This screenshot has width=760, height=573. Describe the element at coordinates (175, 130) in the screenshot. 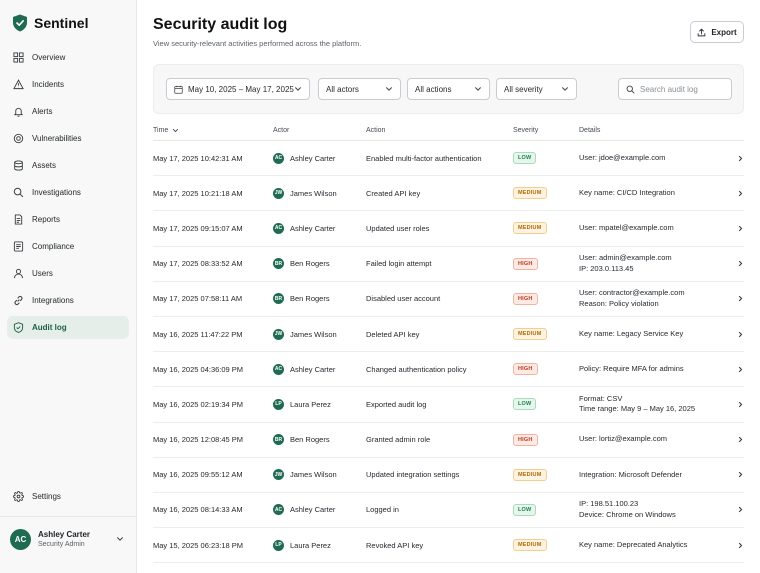

I see `sort-down-icon` at that location.